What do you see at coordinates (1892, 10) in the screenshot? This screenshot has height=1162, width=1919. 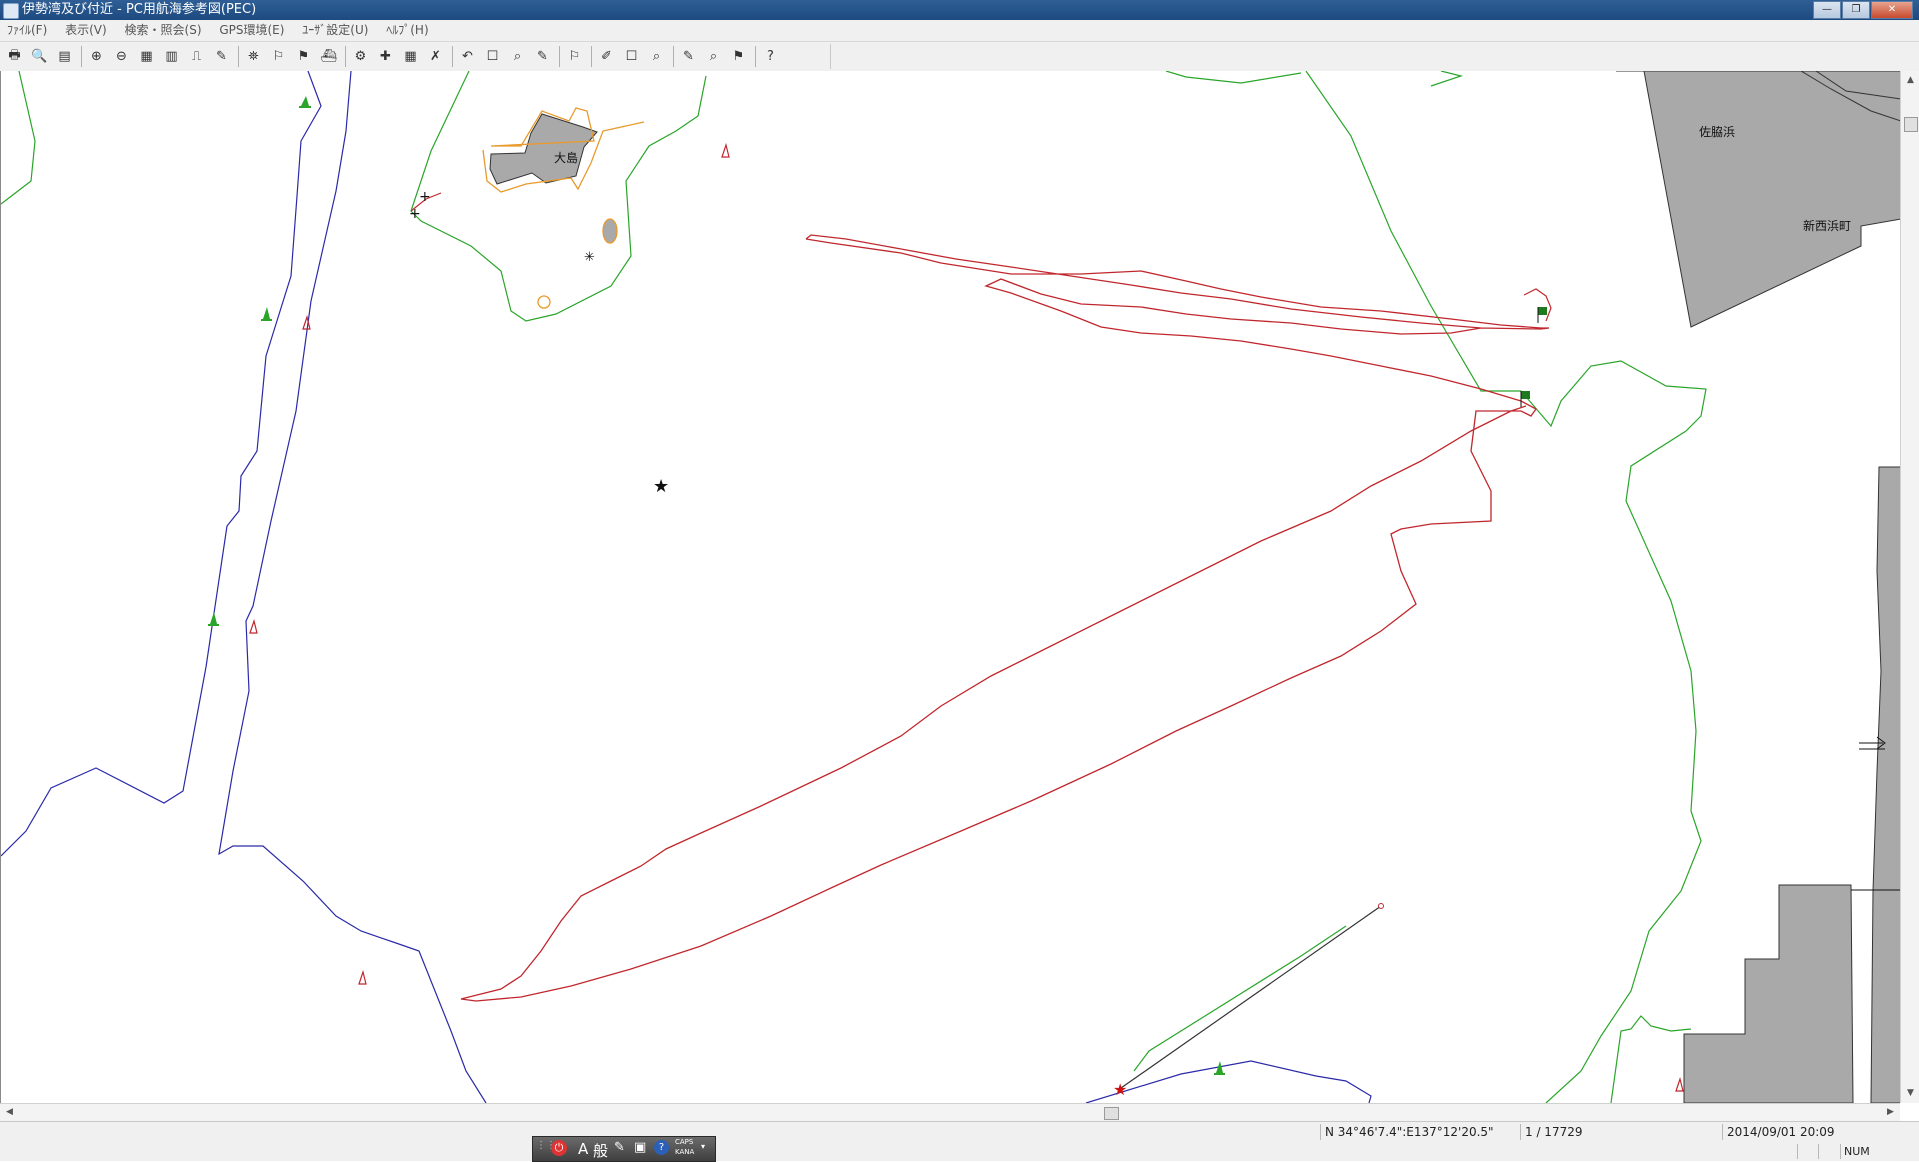 I see `close-button: ✕` at bounding box center [1892, 10].